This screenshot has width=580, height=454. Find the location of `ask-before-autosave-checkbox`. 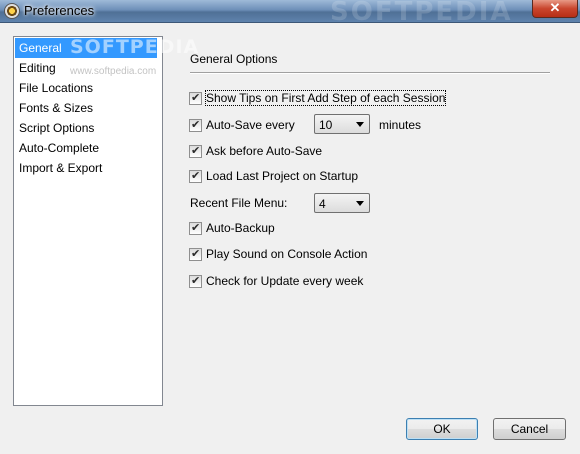

ask-before-autosave-checkbox is located at coordinates (195, 151).